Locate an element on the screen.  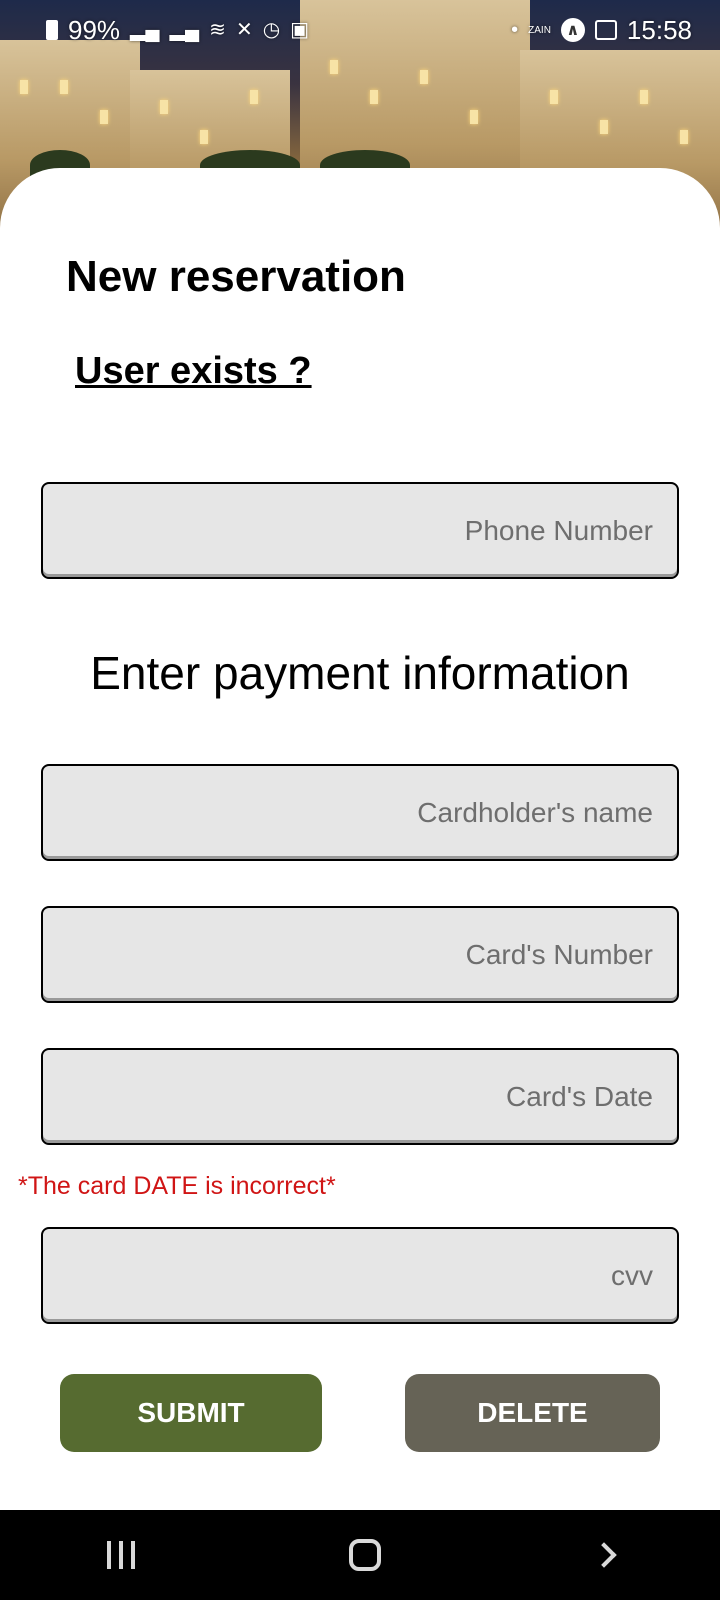
user-exists-link: User exists ? is located at coordinates (193, 371).